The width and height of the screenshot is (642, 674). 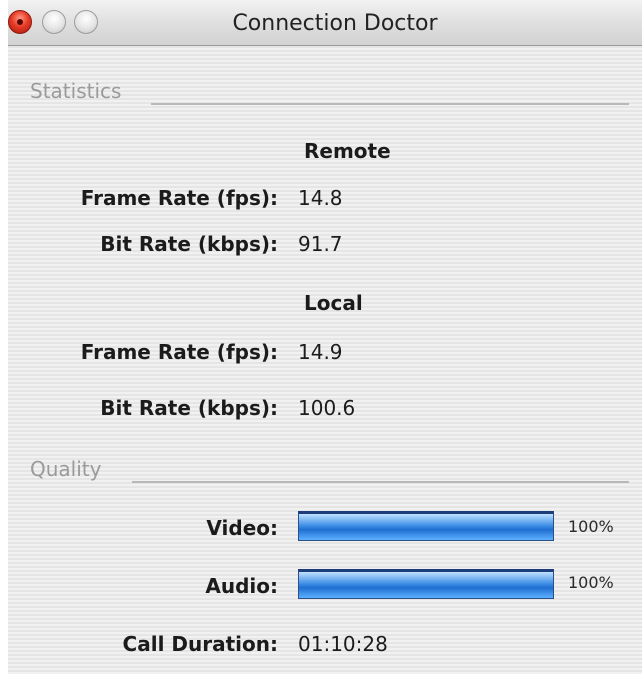 What do you see at coordinates (189, 244) in the screenshot?
I see `remote-bit-rate-label: Bit Rate (kbps):` at bounding box center [189, 244].